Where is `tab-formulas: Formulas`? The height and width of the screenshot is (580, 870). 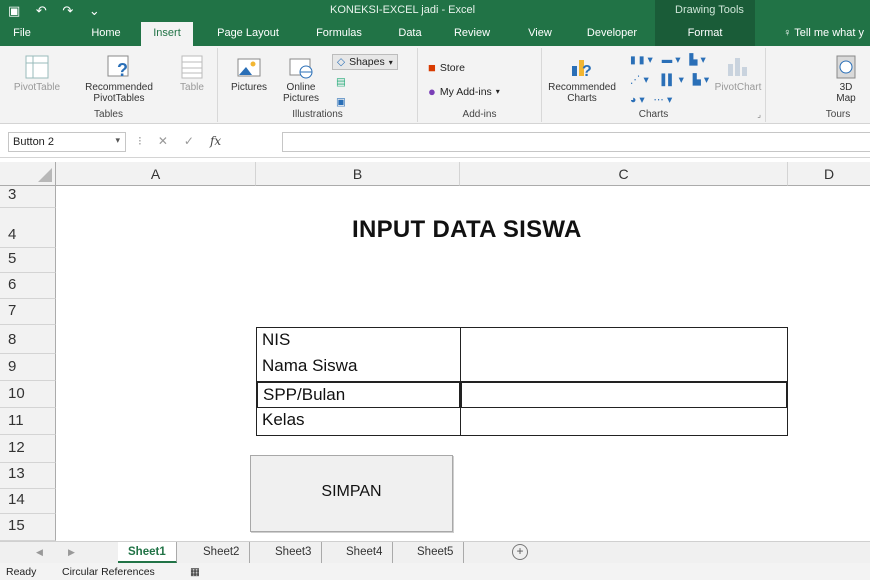
tab-formulas: Formulas is located at coordinates (339, 34).